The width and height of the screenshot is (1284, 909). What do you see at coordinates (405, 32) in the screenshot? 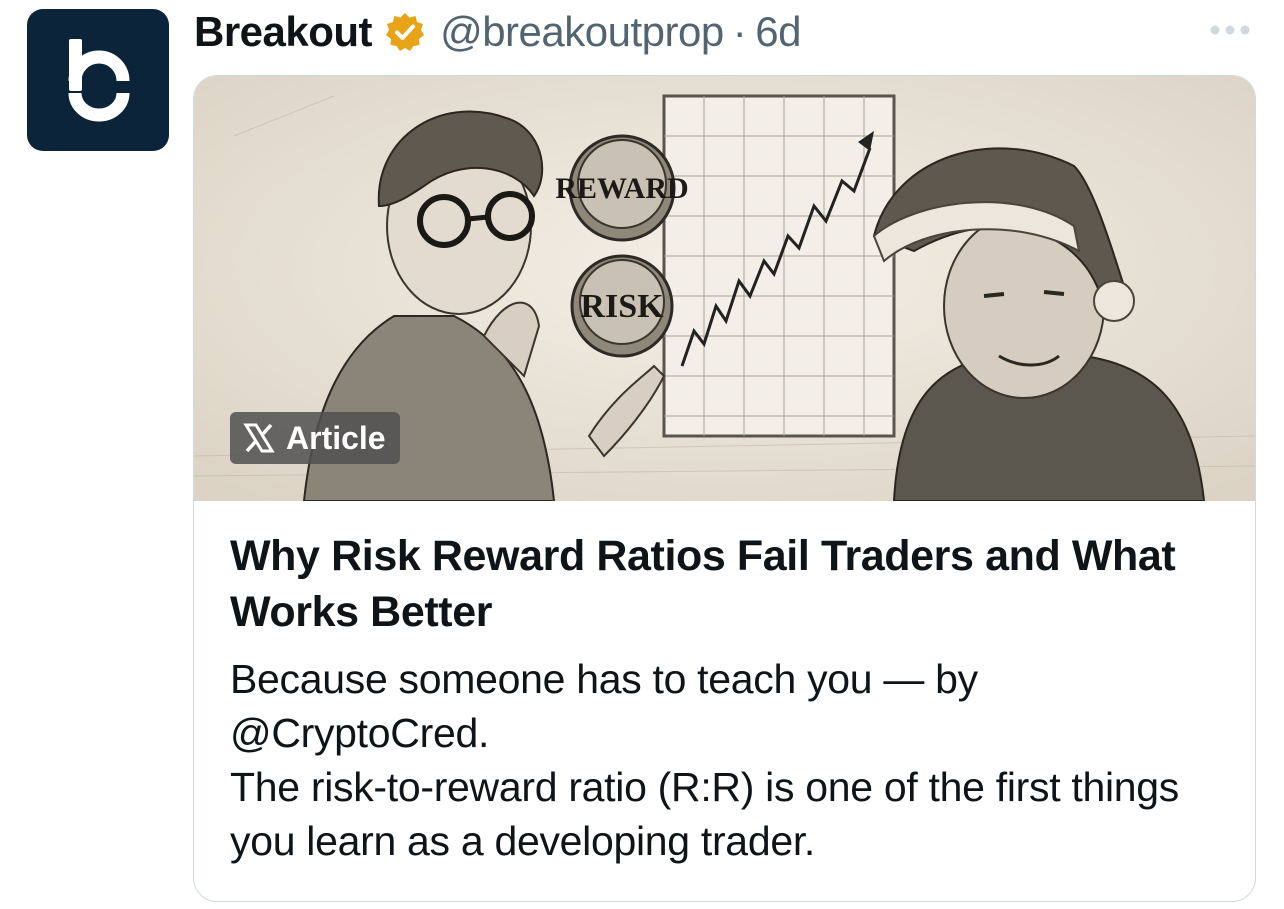
I see `verified-badge-icon` at bounding box center [405, 32].